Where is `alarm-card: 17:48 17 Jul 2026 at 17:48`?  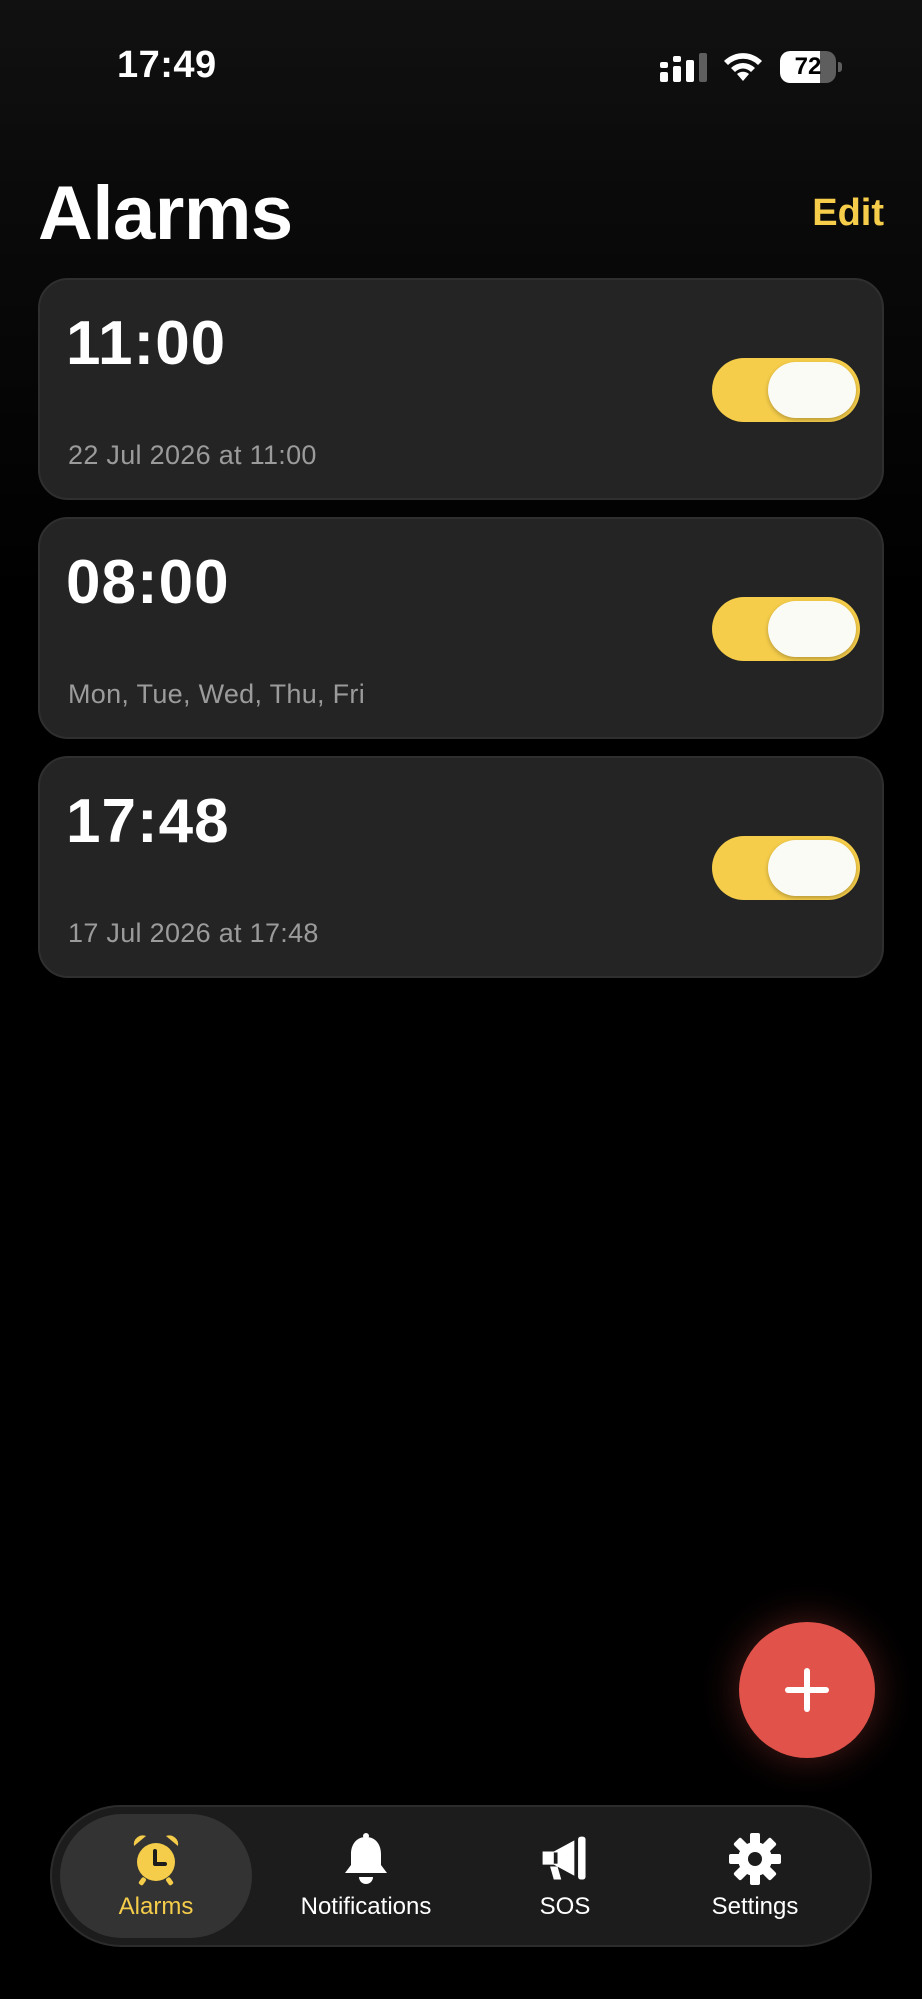
alarm-card: 17:48 17 Jul 2026 at 17:48 is located at coordinates (461, 867).